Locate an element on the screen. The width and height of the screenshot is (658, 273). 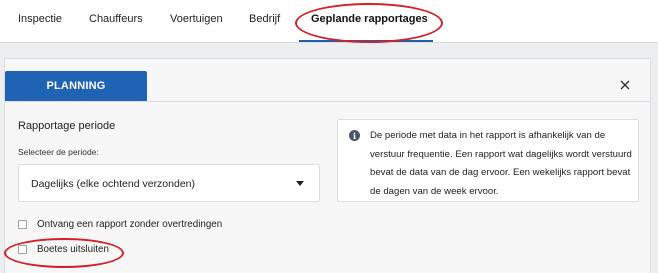
checkbox-row-exclude-fines: Boetes uitsluiten is located at coordinates (63, 249).